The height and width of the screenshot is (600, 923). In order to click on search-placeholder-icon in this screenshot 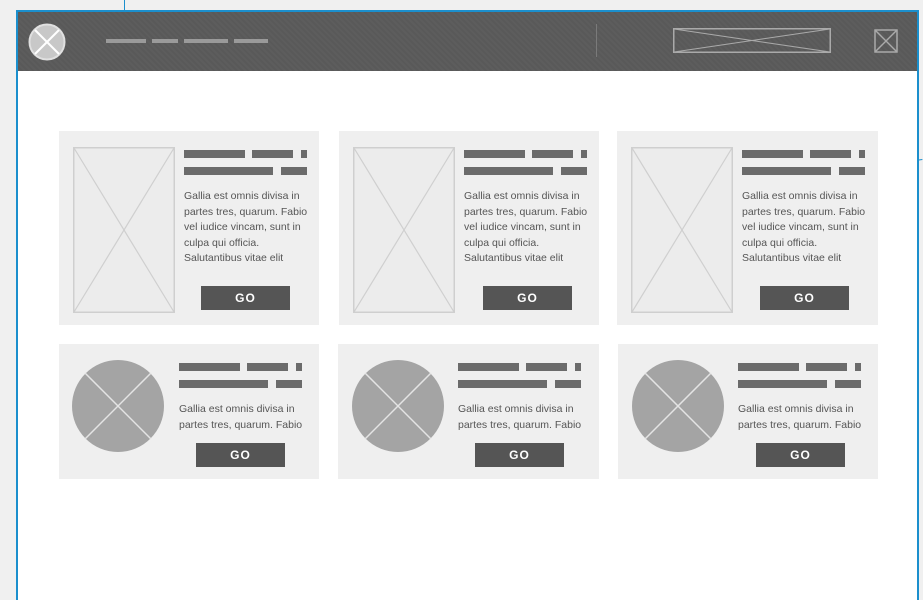, I will do `click(752, 40)`.